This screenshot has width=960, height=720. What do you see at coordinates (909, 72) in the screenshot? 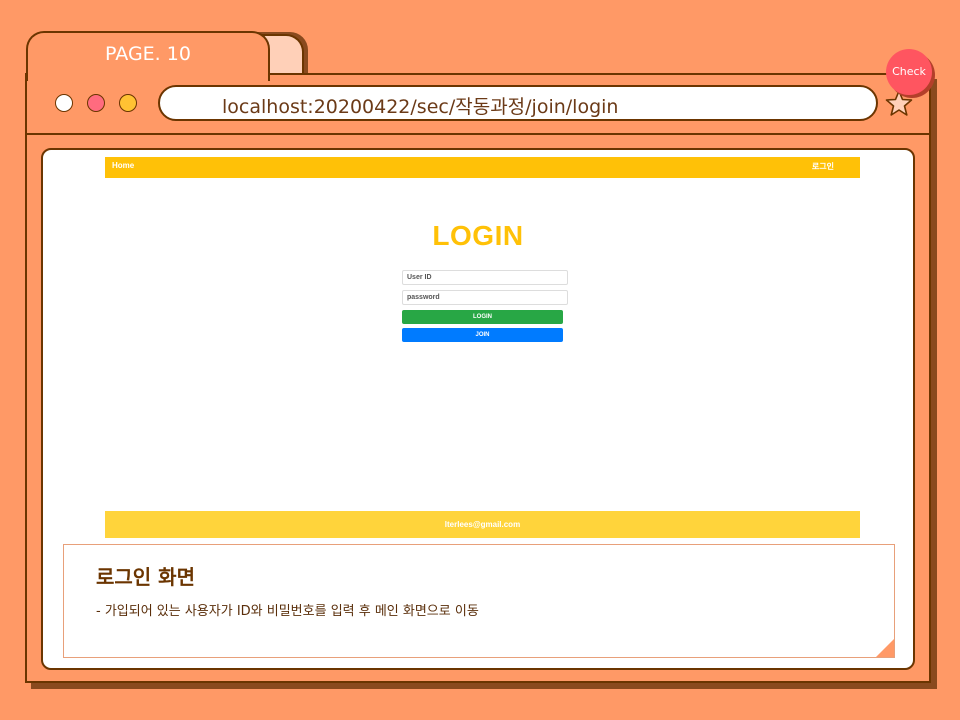
I see `check-badge: Check` at bounding box center [909, 72].